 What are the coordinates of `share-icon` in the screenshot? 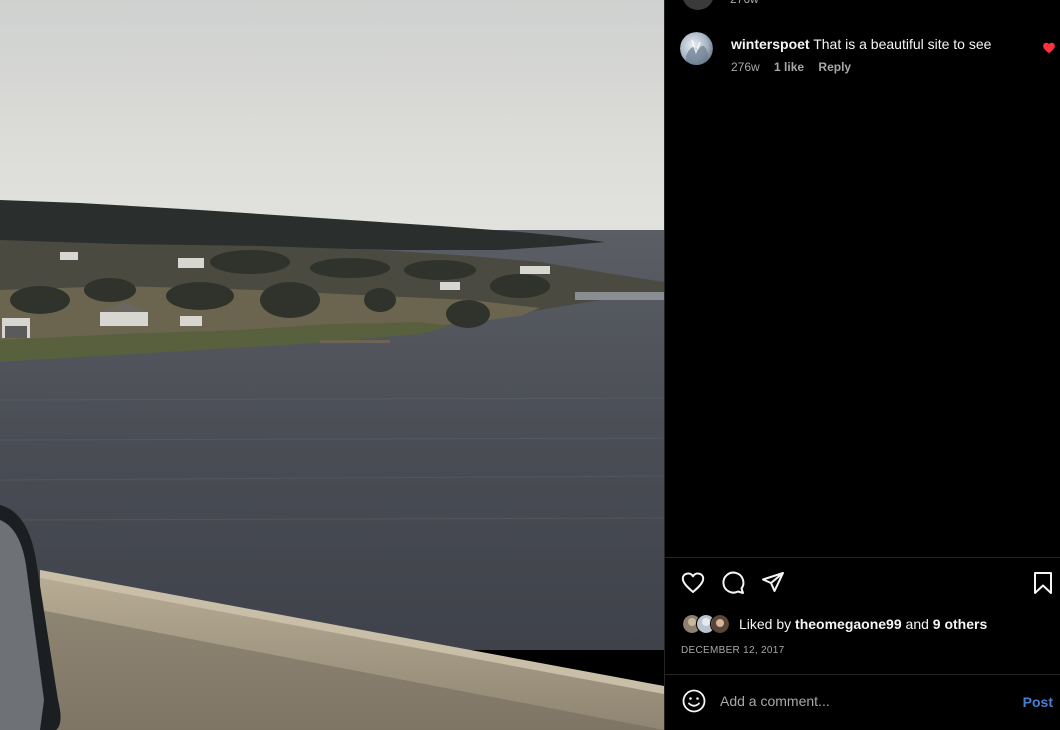 It's located at (773, 583).